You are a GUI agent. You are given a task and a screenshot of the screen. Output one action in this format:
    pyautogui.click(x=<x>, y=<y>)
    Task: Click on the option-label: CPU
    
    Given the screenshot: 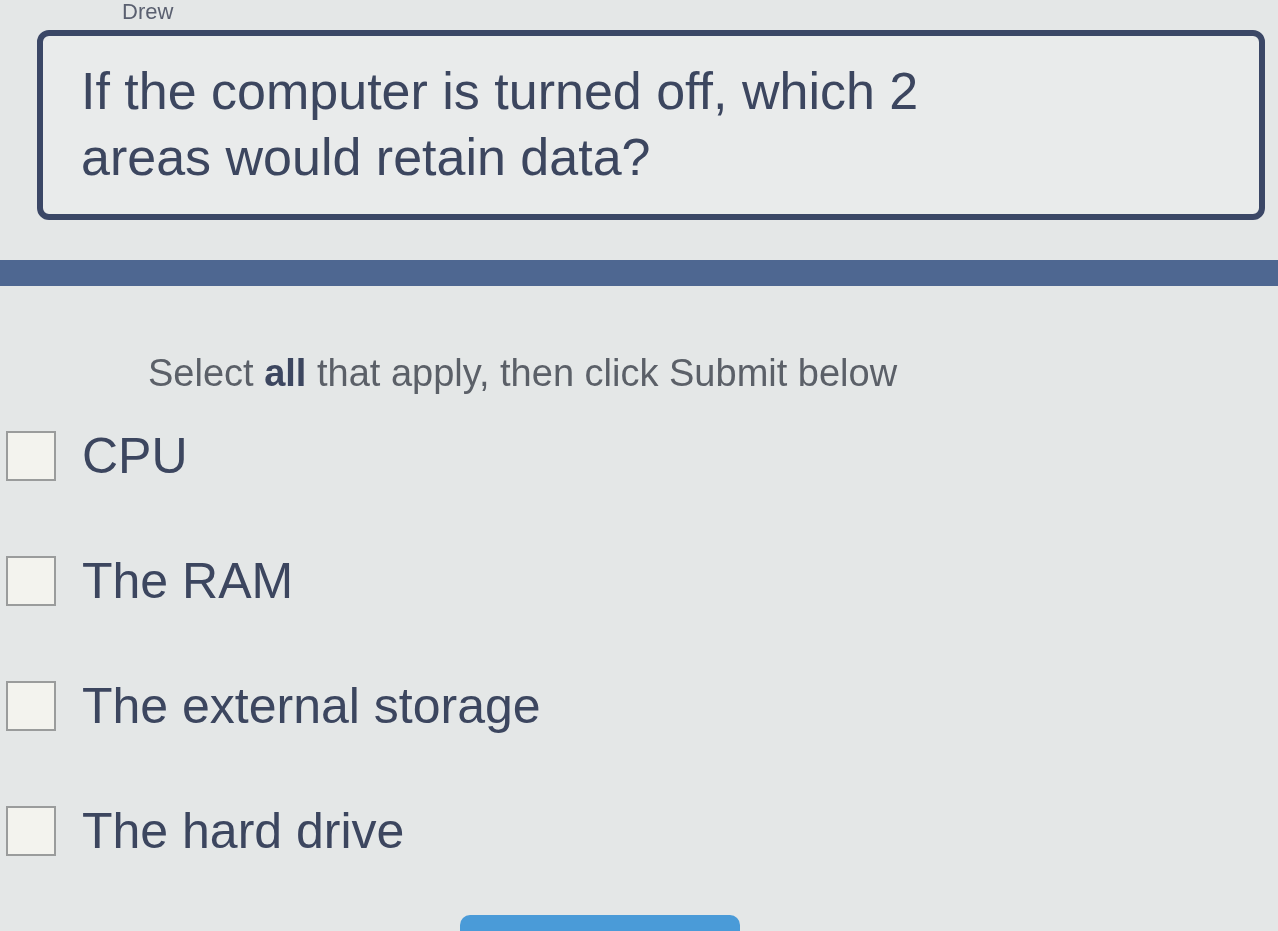 What is the action you would take?
    pyautogui.click(x=135, y=456)
    